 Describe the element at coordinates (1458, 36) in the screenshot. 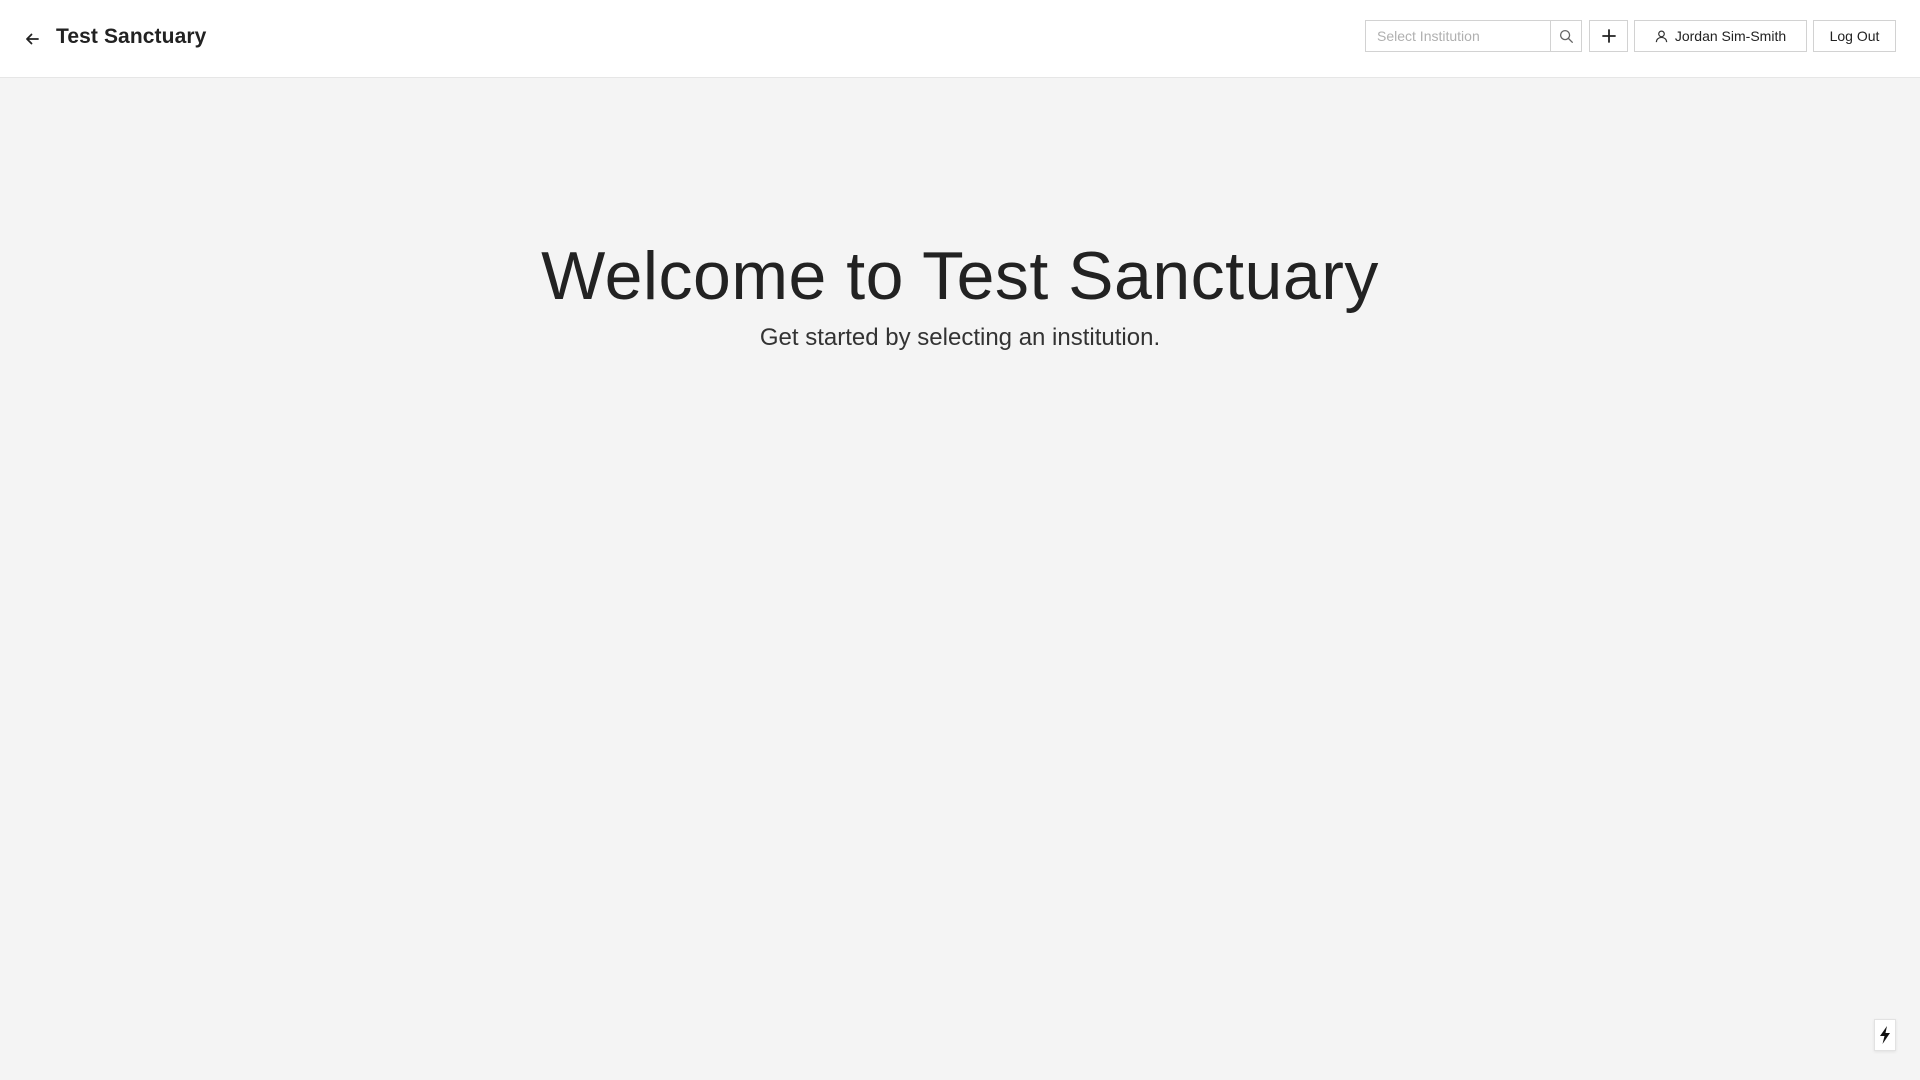

I see `institution-search-input` at that location.